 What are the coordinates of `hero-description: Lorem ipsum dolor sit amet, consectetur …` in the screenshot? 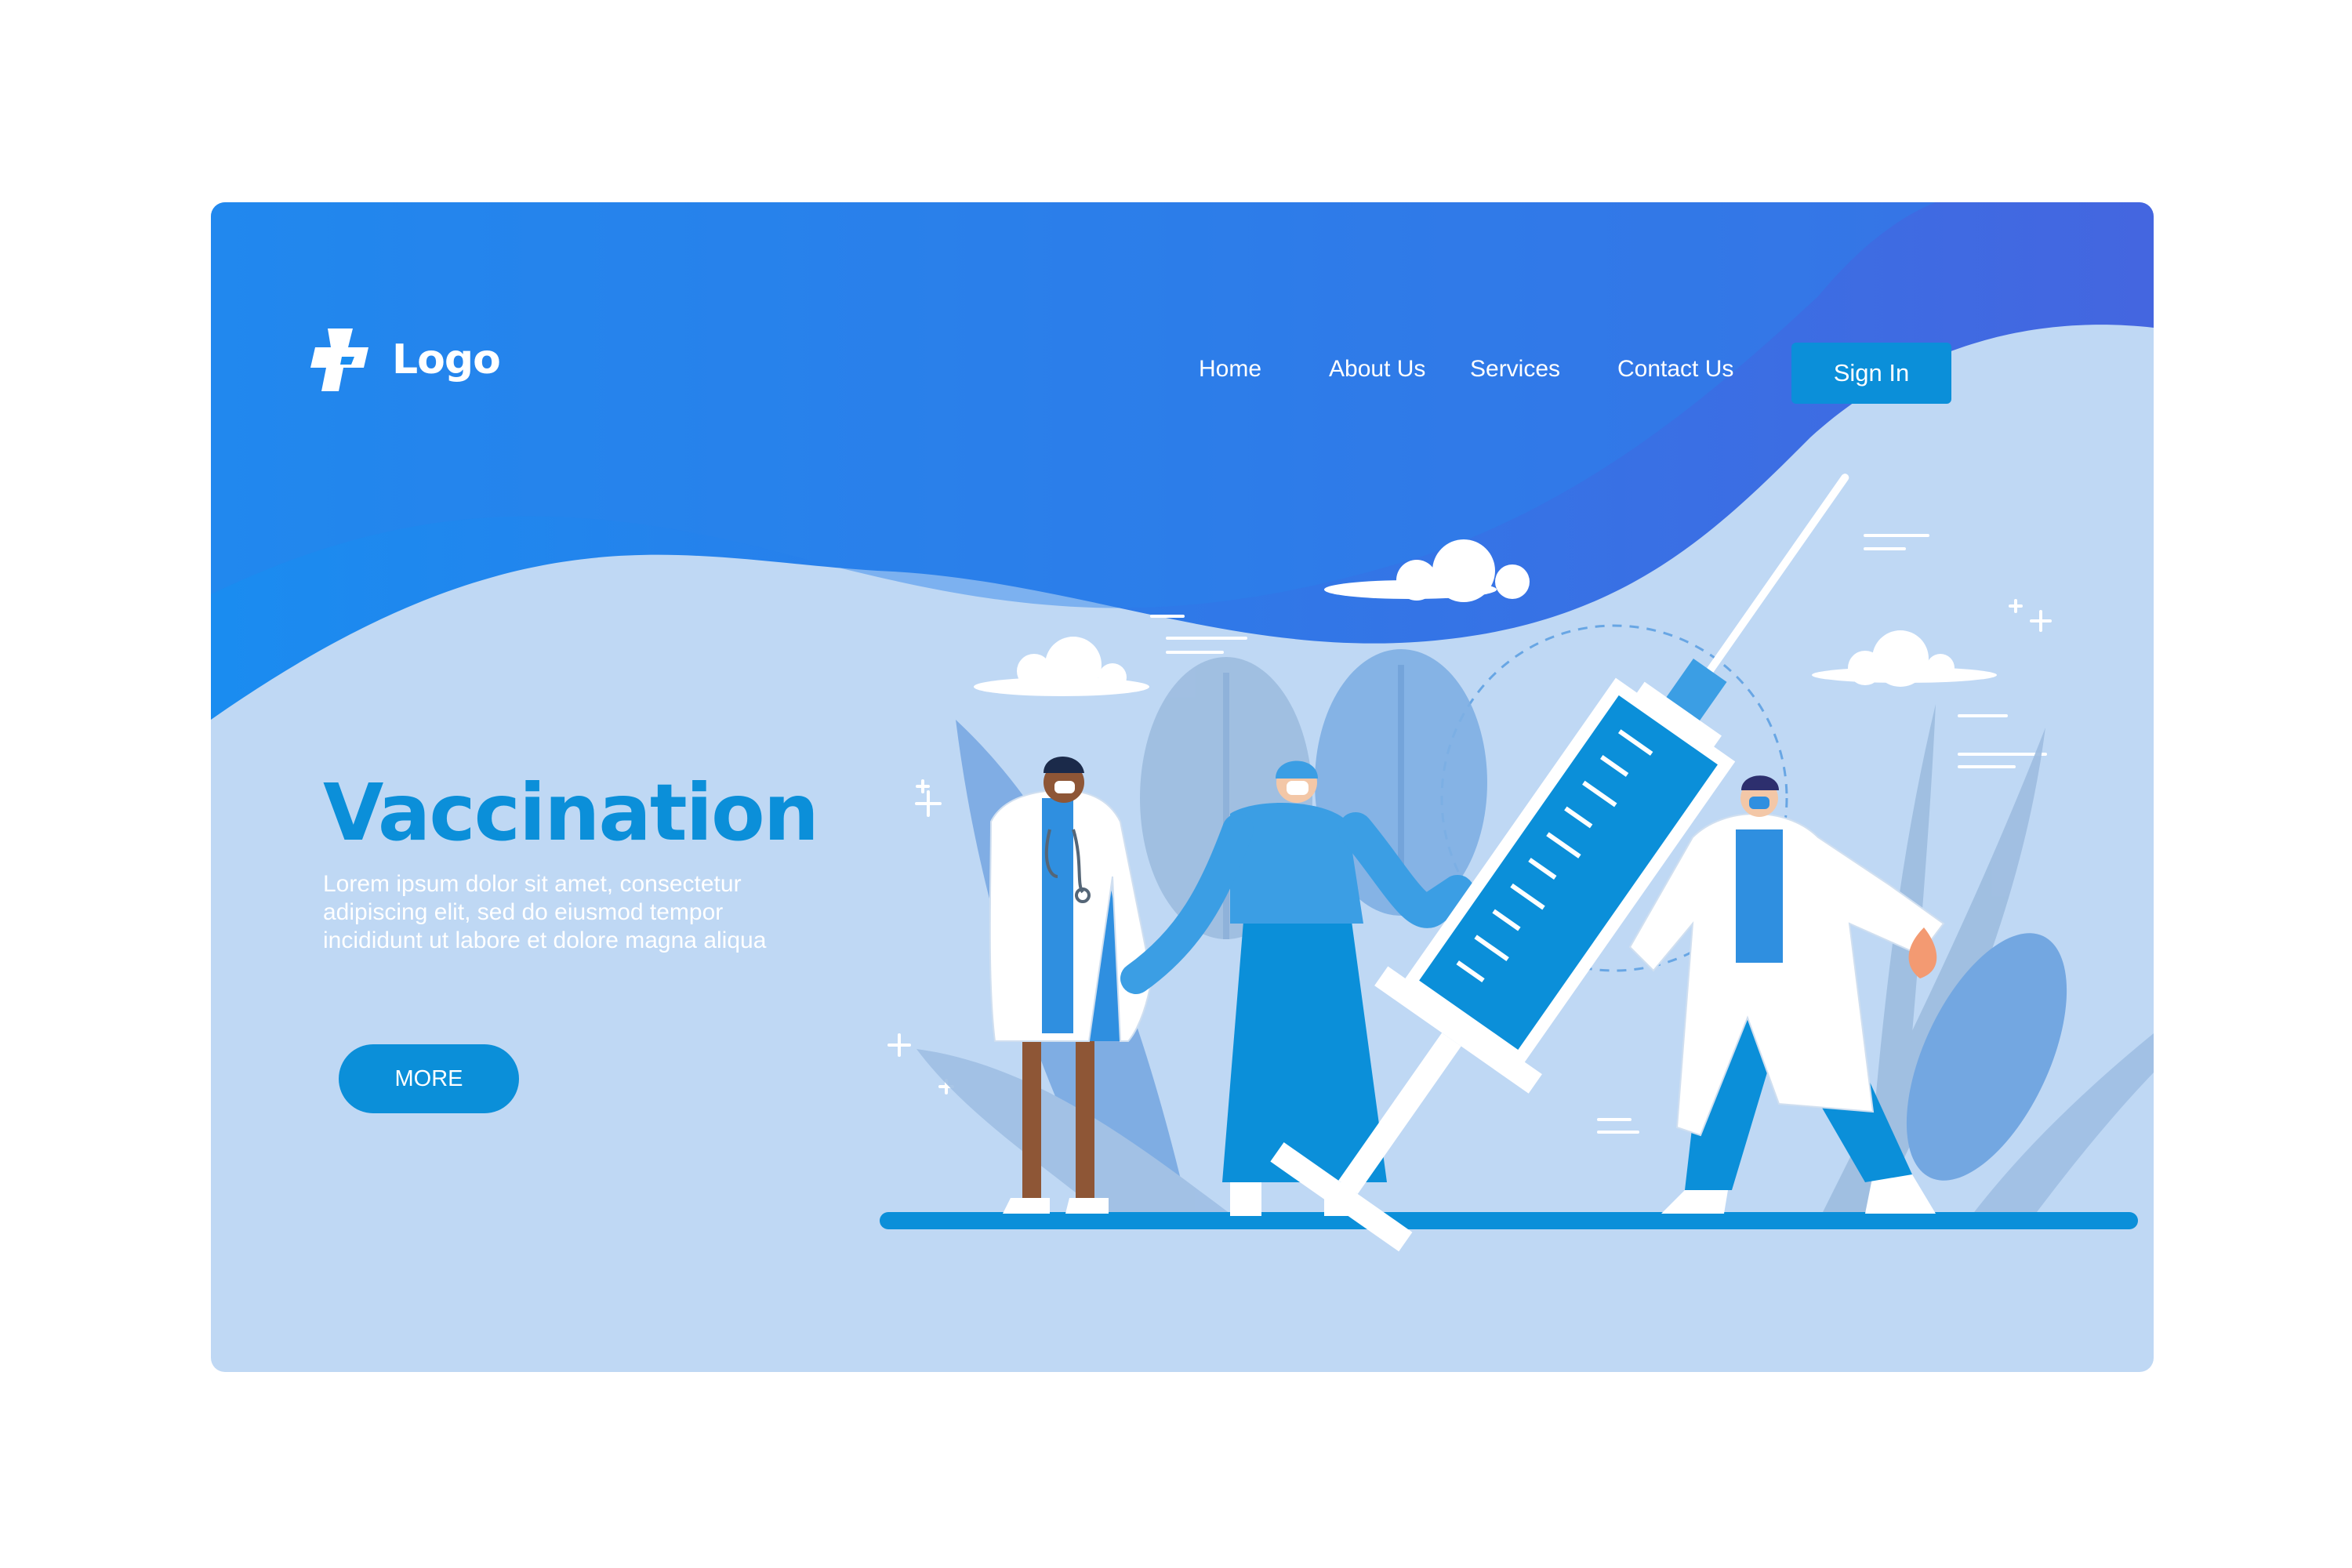 It's located at (545, 912).